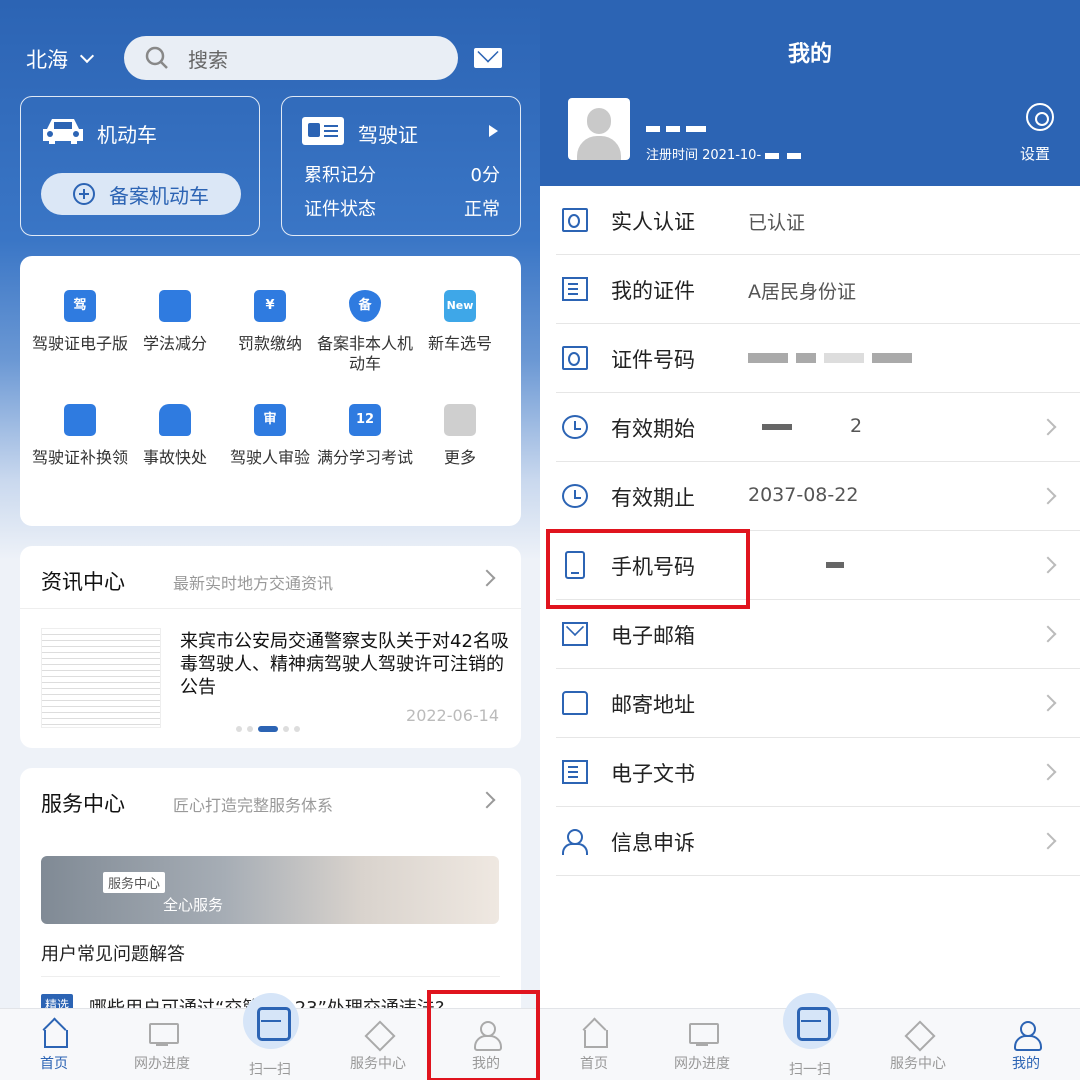  What do you see at coordinates (175, 306) in the screenshot?
I see `book-icon` at bounding box center [175, 306].